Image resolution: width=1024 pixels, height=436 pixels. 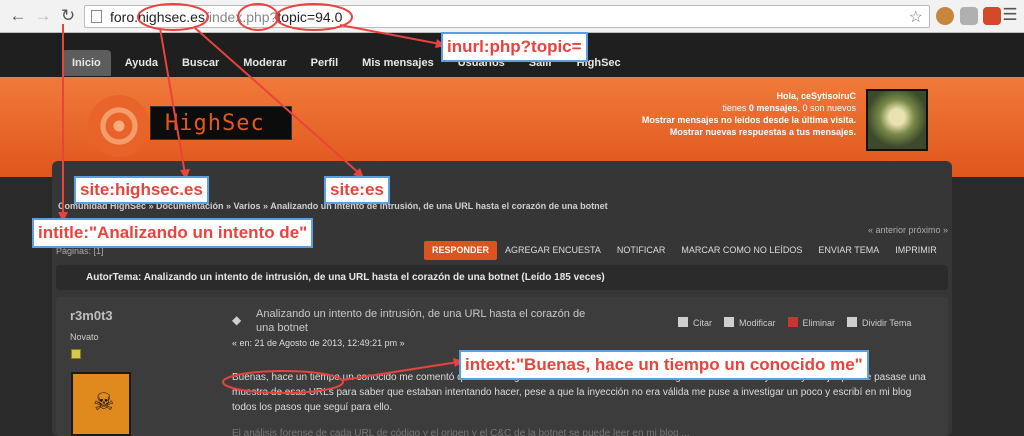 I want to click on extension-icon, so click(x=969, y=16).